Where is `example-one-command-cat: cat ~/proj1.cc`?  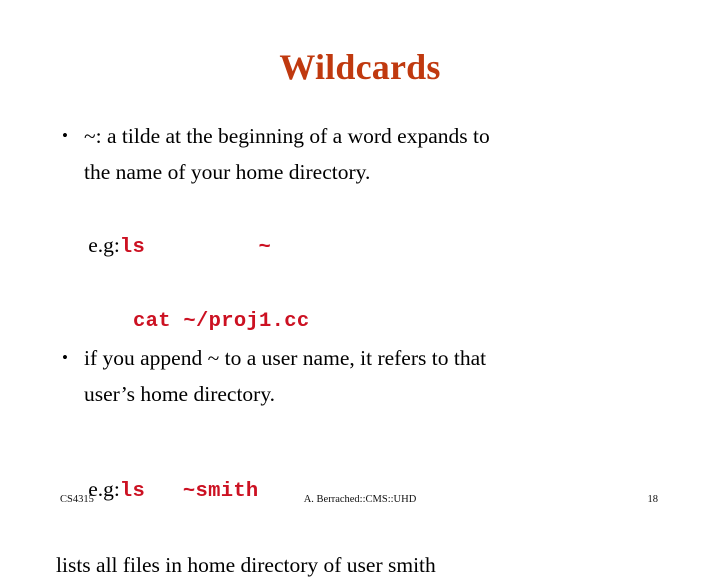 example-one-command-cat: cat ~/proj1.cc is located at coordinates (221, 321).